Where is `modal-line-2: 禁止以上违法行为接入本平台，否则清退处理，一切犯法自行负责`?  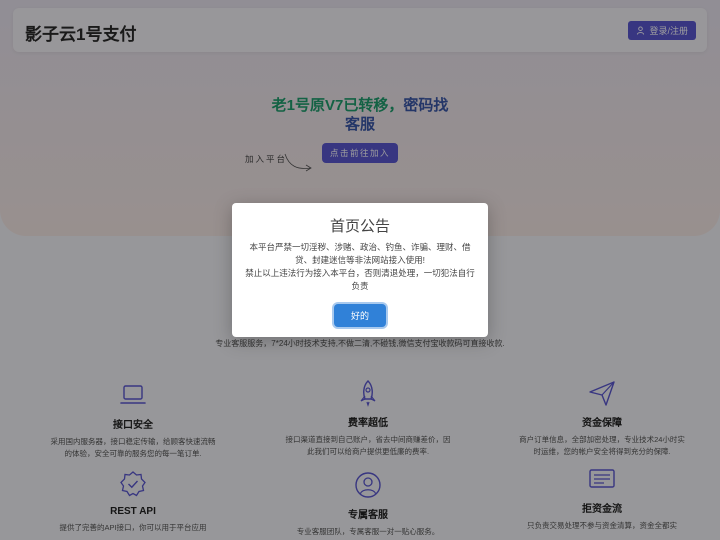 modal-line-2: 禁止以上违法行为接入本平台，否则清退处理，一切犯法自行负责 is located at coordinates (360, 279).